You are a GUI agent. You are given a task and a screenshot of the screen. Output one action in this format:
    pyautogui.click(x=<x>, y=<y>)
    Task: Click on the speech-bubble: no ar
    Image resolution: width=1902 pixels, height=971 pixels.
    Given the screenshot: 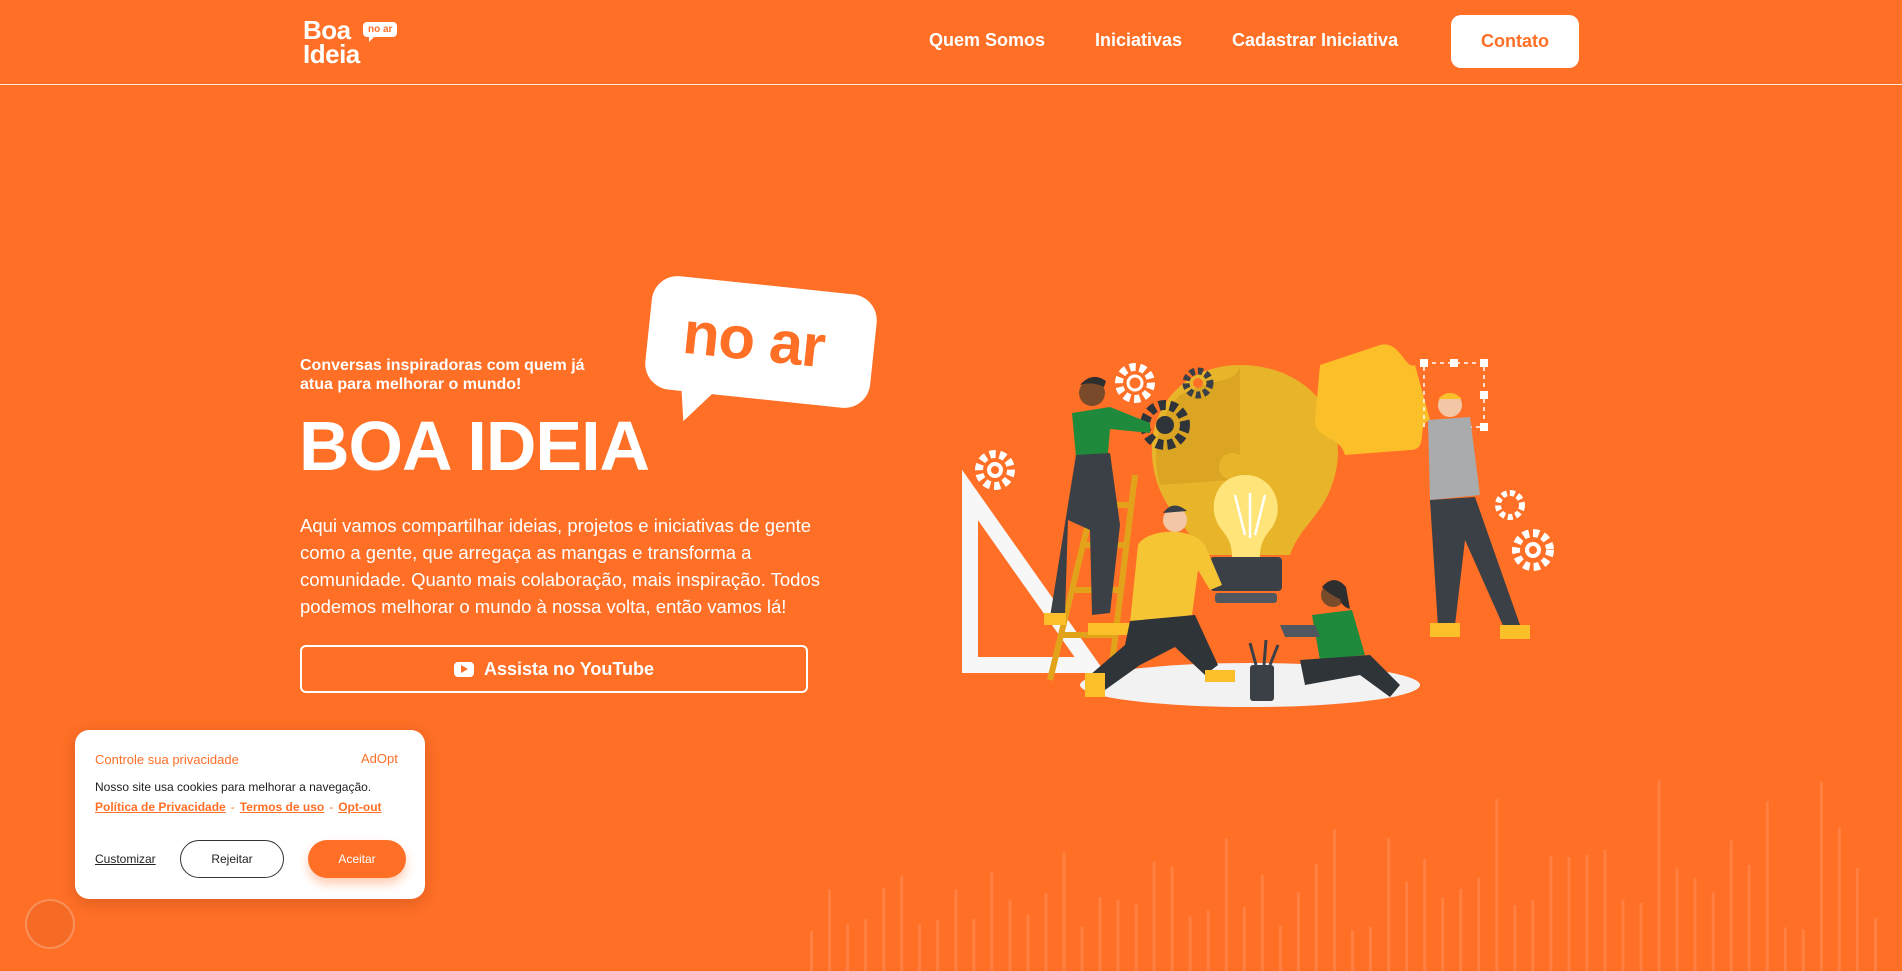 What is the action you would take?
    pyautogui.click(x=761, y=350)
    